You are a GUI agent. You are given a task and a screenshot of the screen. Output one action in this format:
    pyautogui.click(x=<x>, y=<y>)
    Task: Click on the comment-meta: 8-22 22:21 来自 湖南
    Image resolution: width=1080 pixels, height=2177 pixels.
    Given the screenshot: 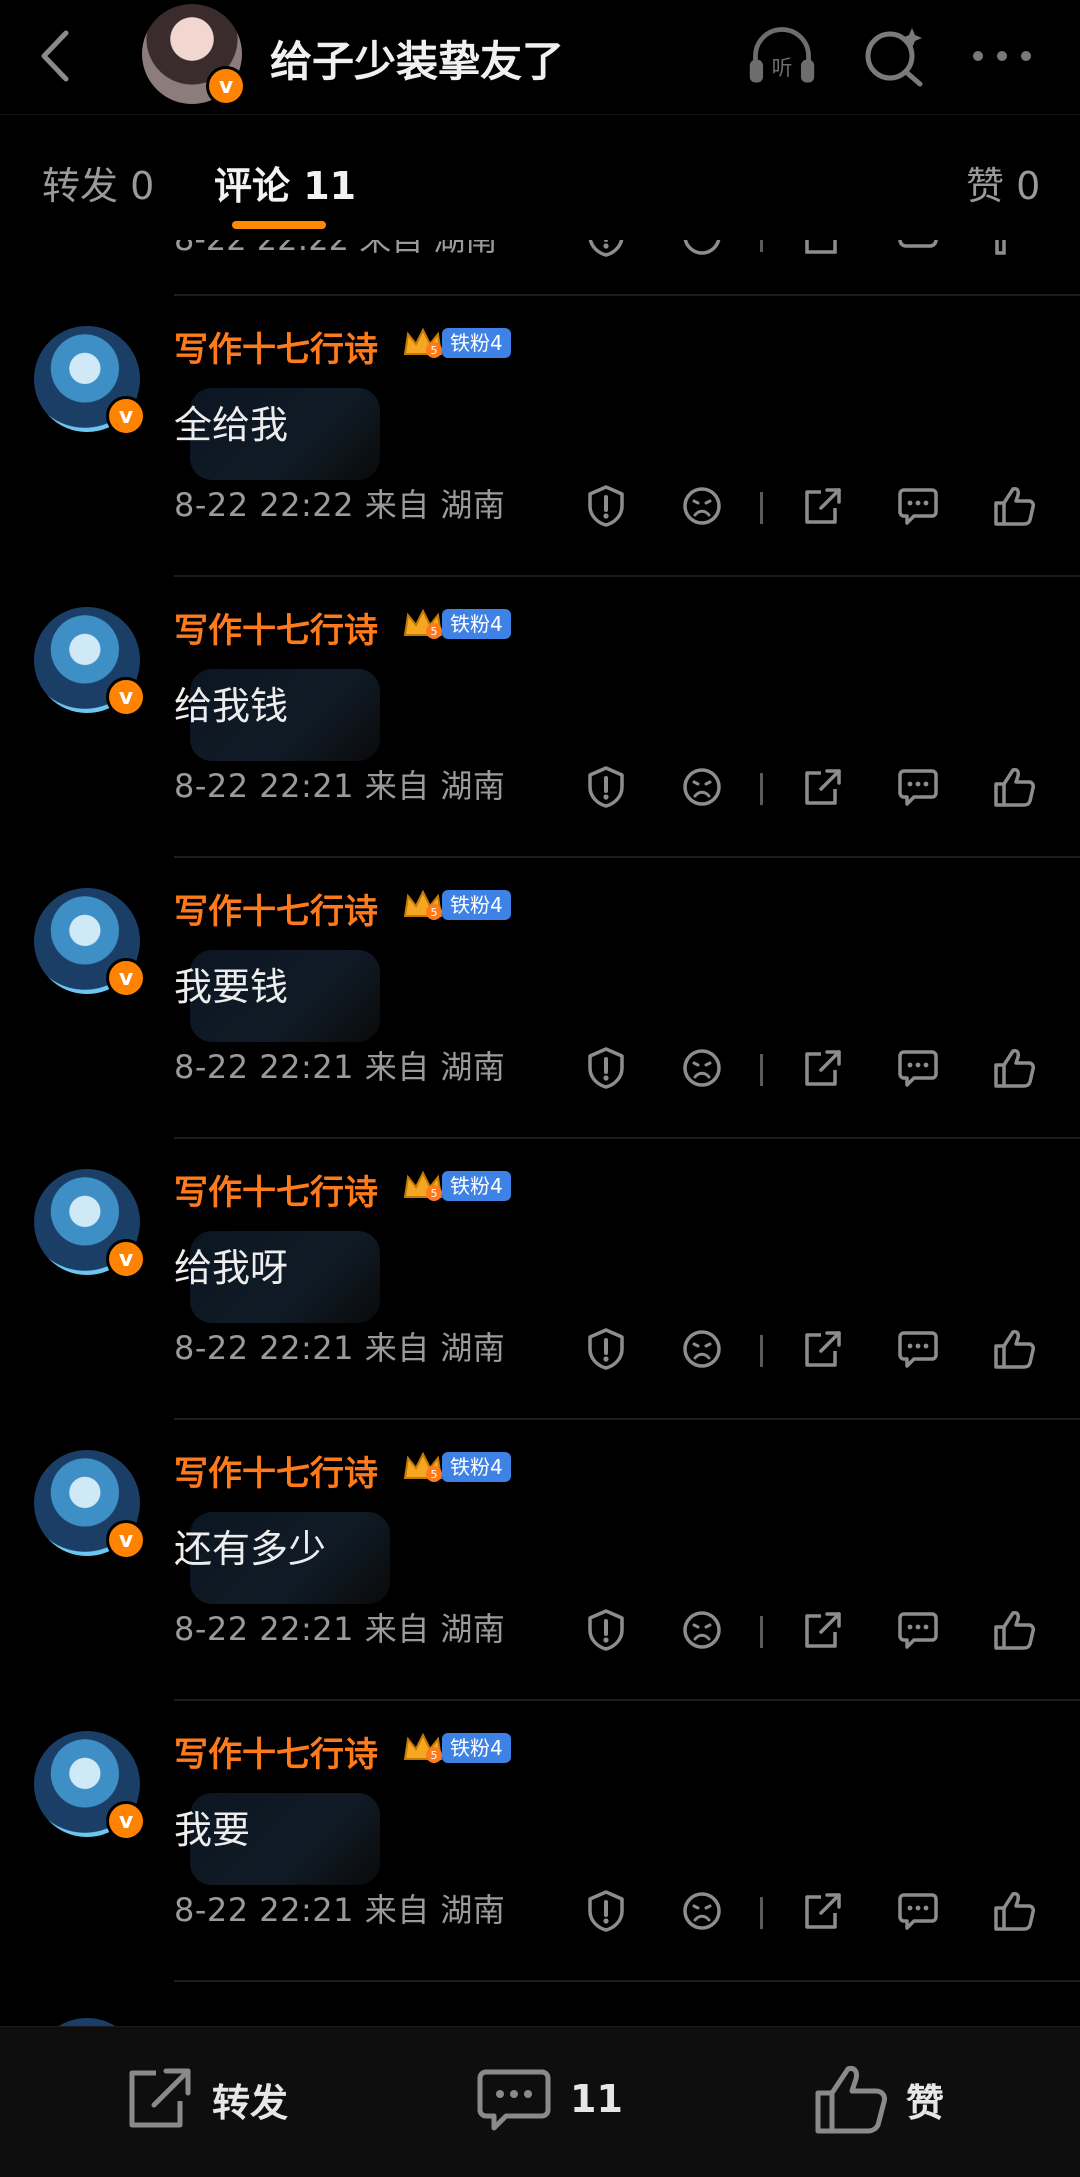 What is the action you would take?
    pyautogui.click(x=340, y=1067)
    